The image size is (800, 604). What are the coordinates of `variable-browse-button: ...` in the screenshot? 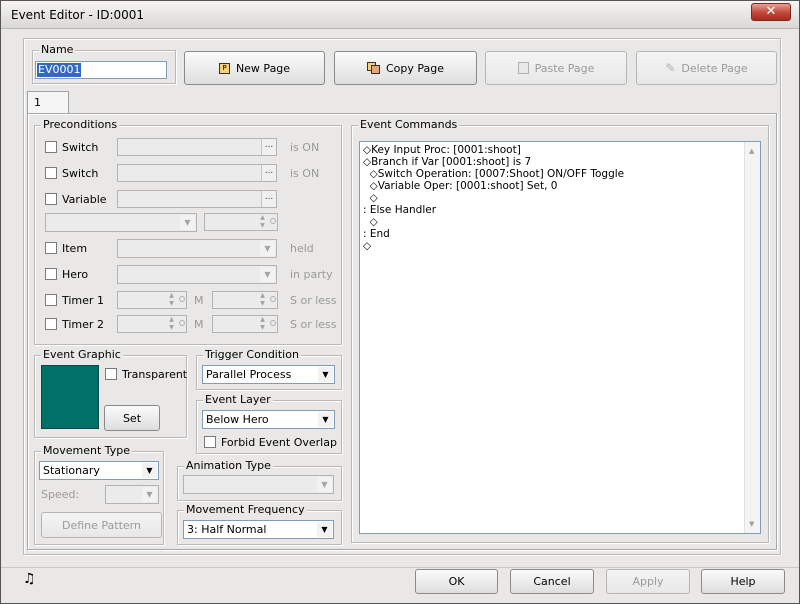 It's located at (268, 199).